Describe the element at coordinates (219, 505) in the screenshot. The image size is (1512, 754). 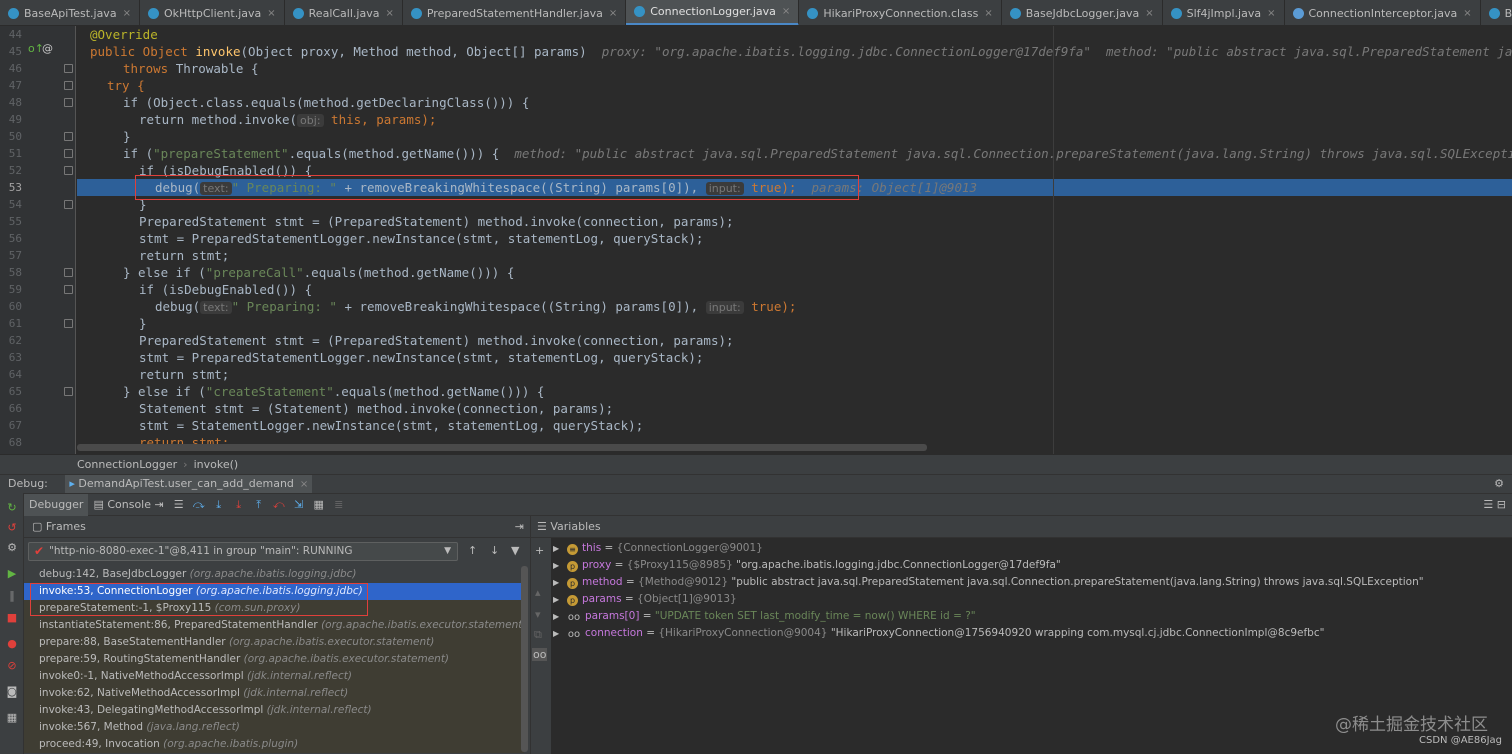
I see `step-into-icon: ⤓` at that location.